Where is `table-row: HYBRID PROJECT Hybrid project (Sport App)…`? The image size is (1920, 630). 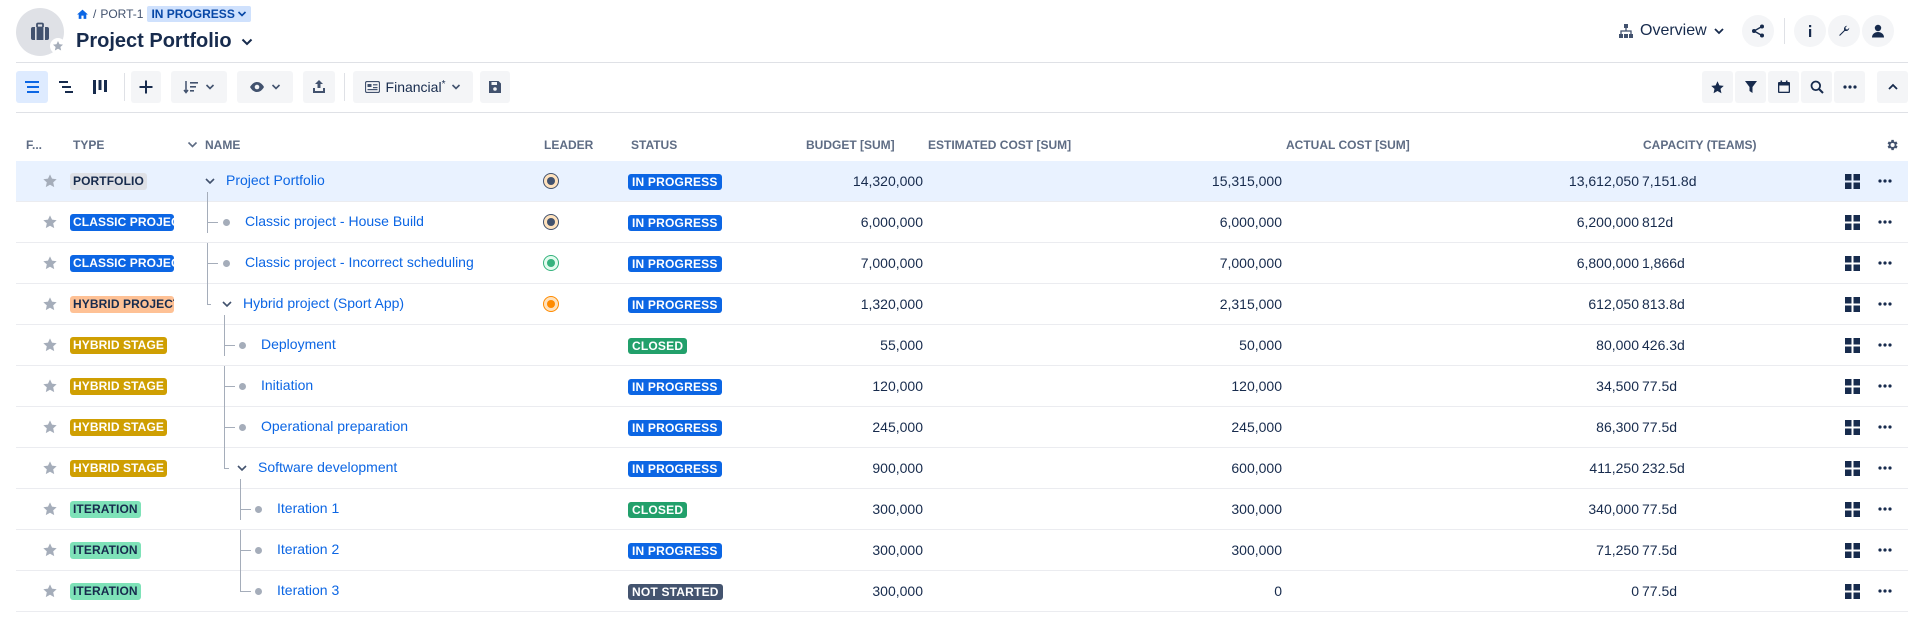 table-row: HYBRID PROJECT Hybrid project (Sport App)… is located at coordinates (962, 304).